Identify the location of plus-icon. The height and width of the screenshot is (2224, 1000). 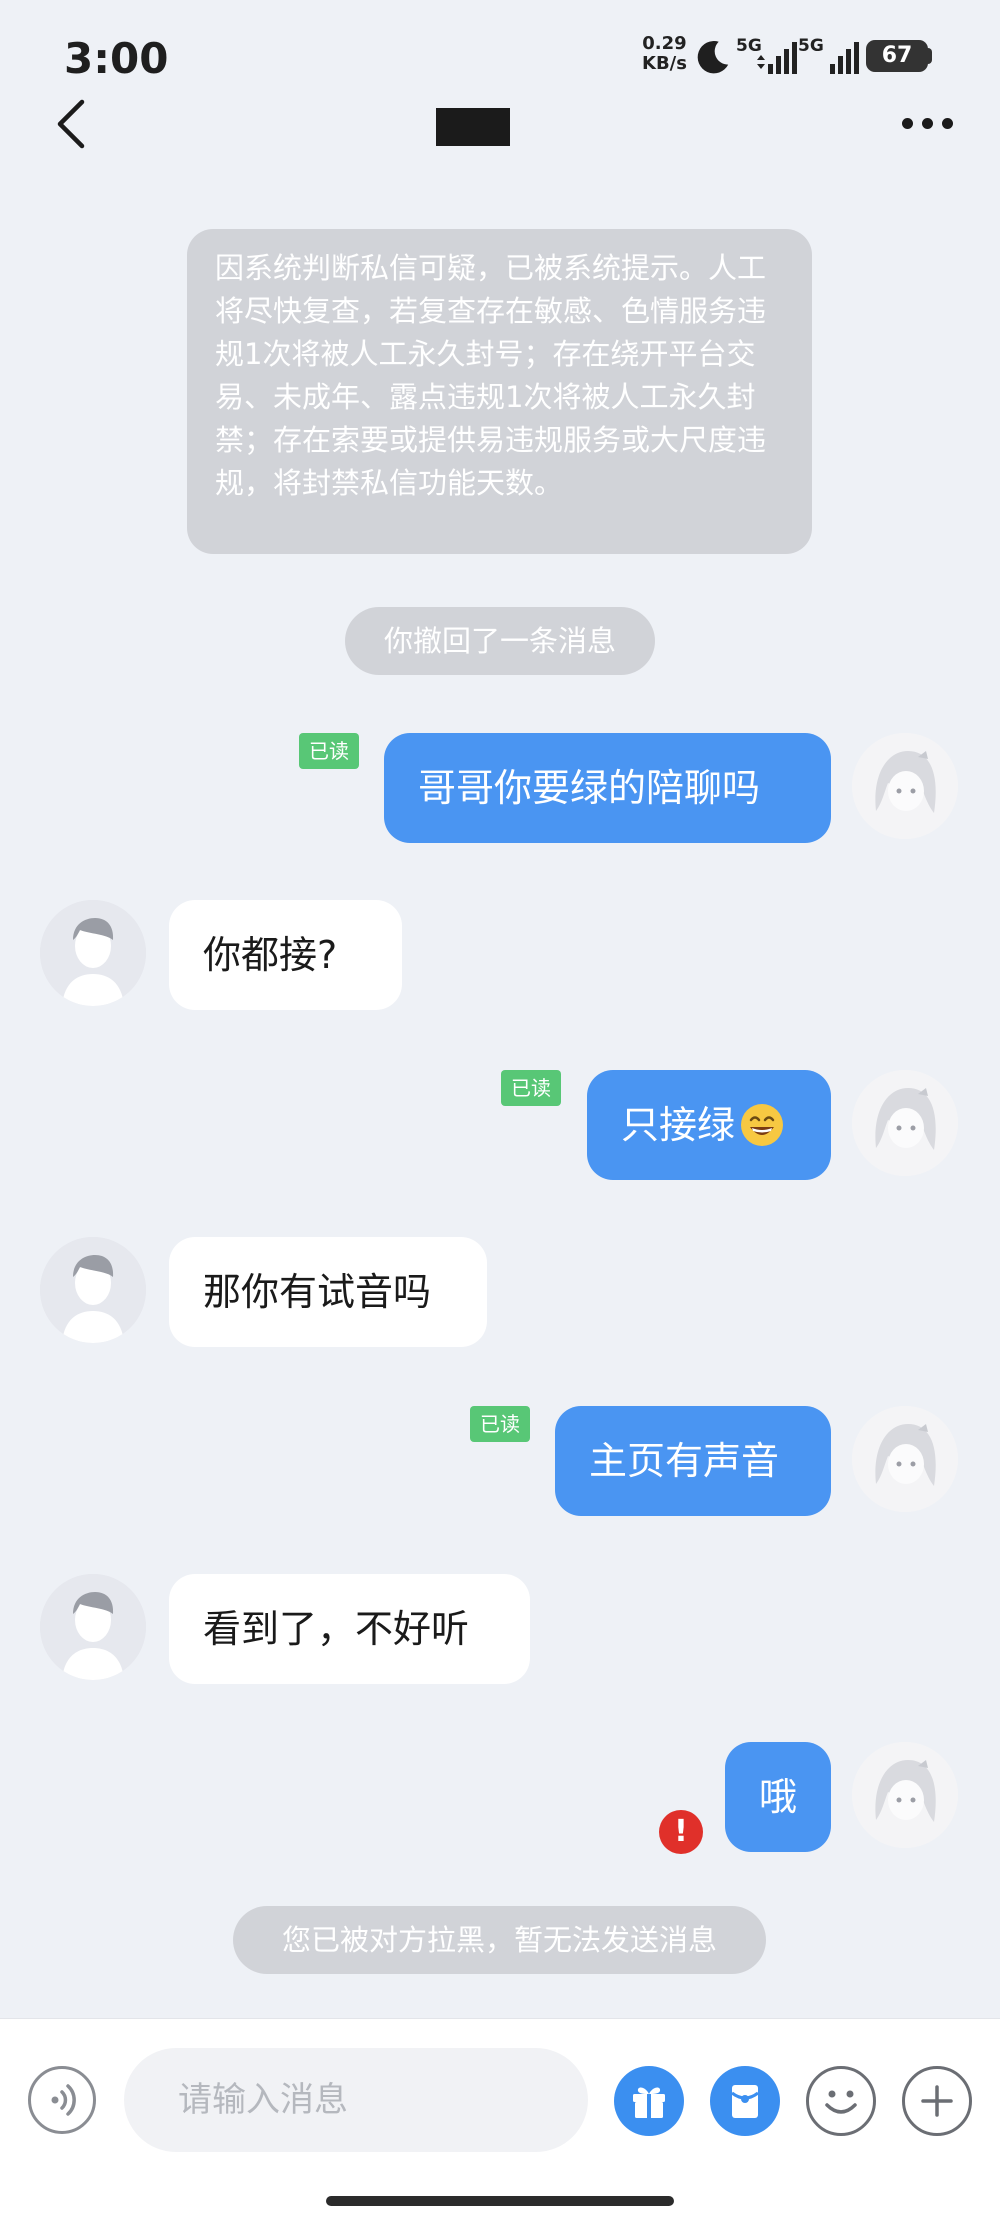
(937, 2101).